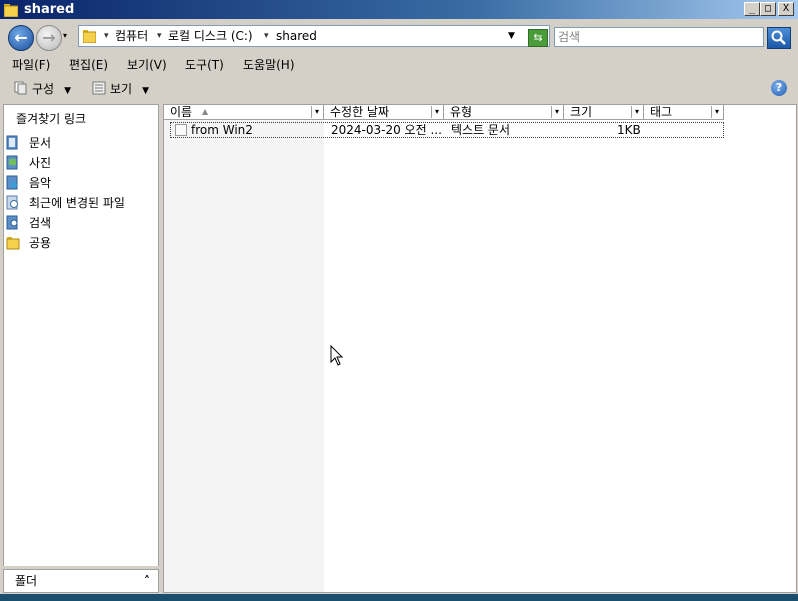  Describe the element at coordinates (659, 37) in the screenshot. I see `search-input: 검색` at that location.